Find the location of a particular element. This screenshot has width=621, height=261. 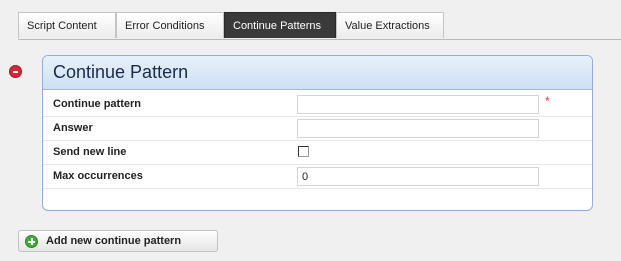

send-new-line-label: Send new line is located at coordinates (90, 152).